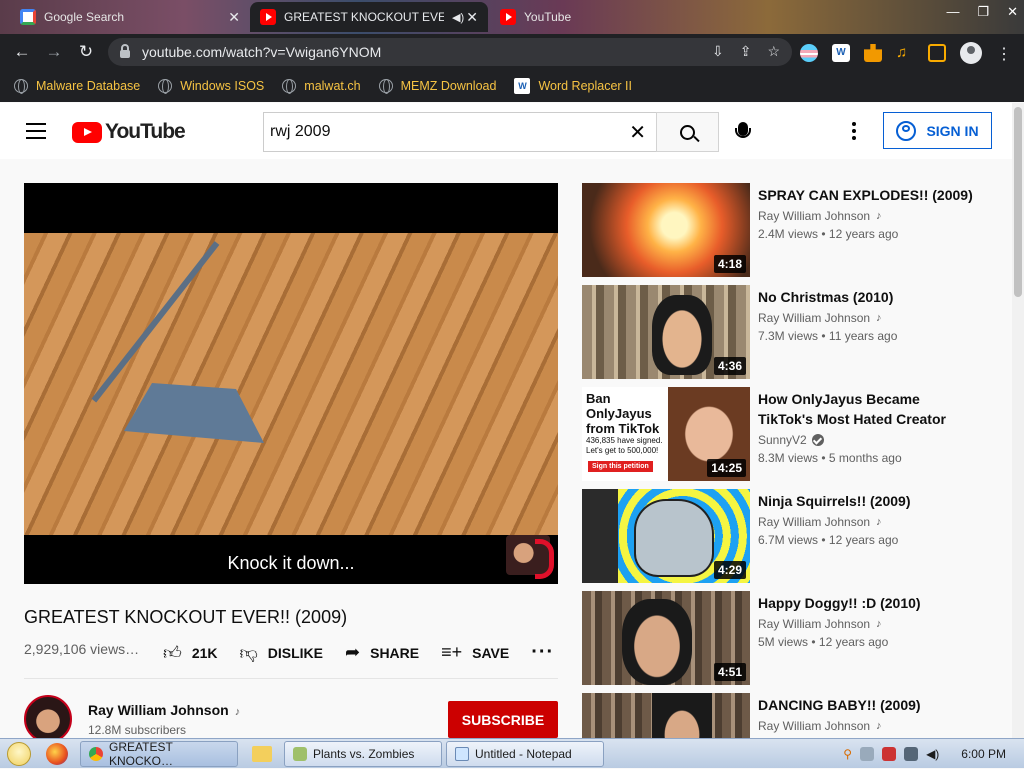 The height and width of the screenshot is (769, 1024). What do you see at coordinates (905, 53) in the screenshot?
I see `media-icon: ♫` at bounding box center [905, 53].